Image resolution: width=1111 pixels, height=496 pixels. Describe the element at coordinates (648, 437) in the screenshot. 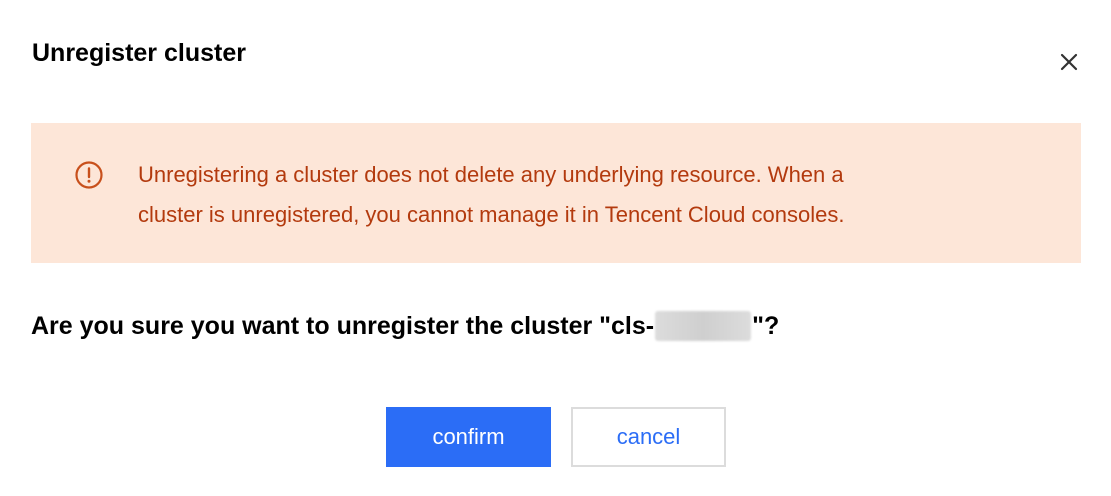

I see `cancel-button: cancel` at that location.